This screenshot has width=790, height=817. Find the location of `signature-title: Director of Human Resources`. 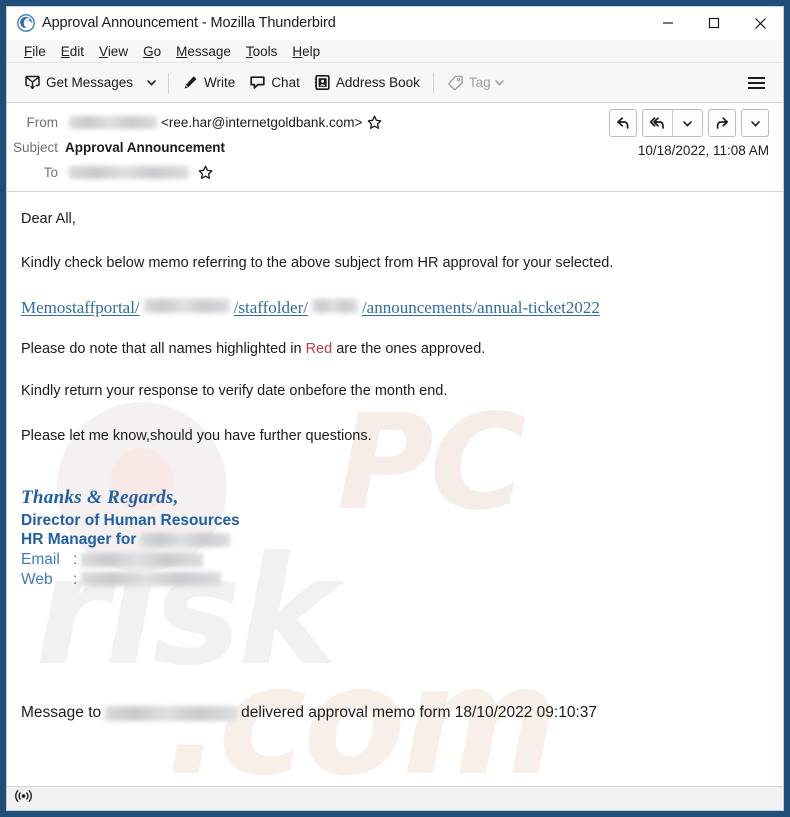

signature-title: Director of Human Resources is located at coordinates (130, 520).